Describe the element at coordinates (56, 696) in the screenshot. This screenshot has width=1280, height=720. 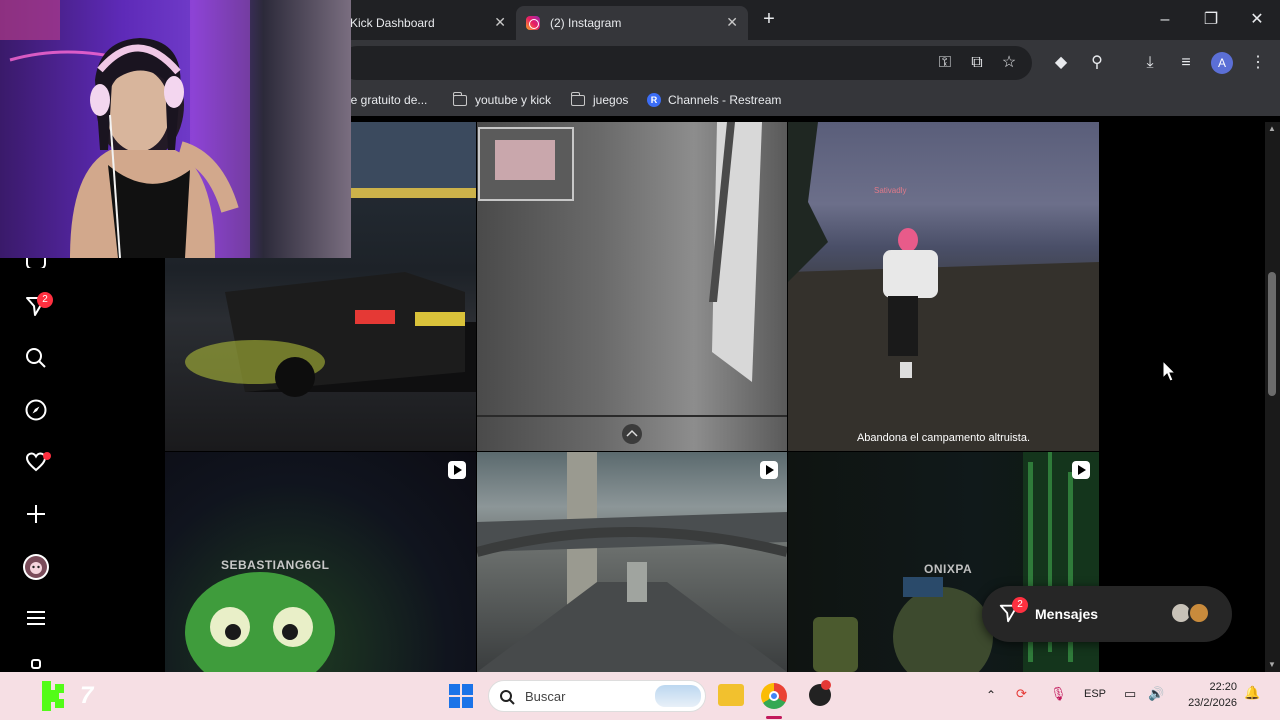
I see `kick-logo-icon` at that location.